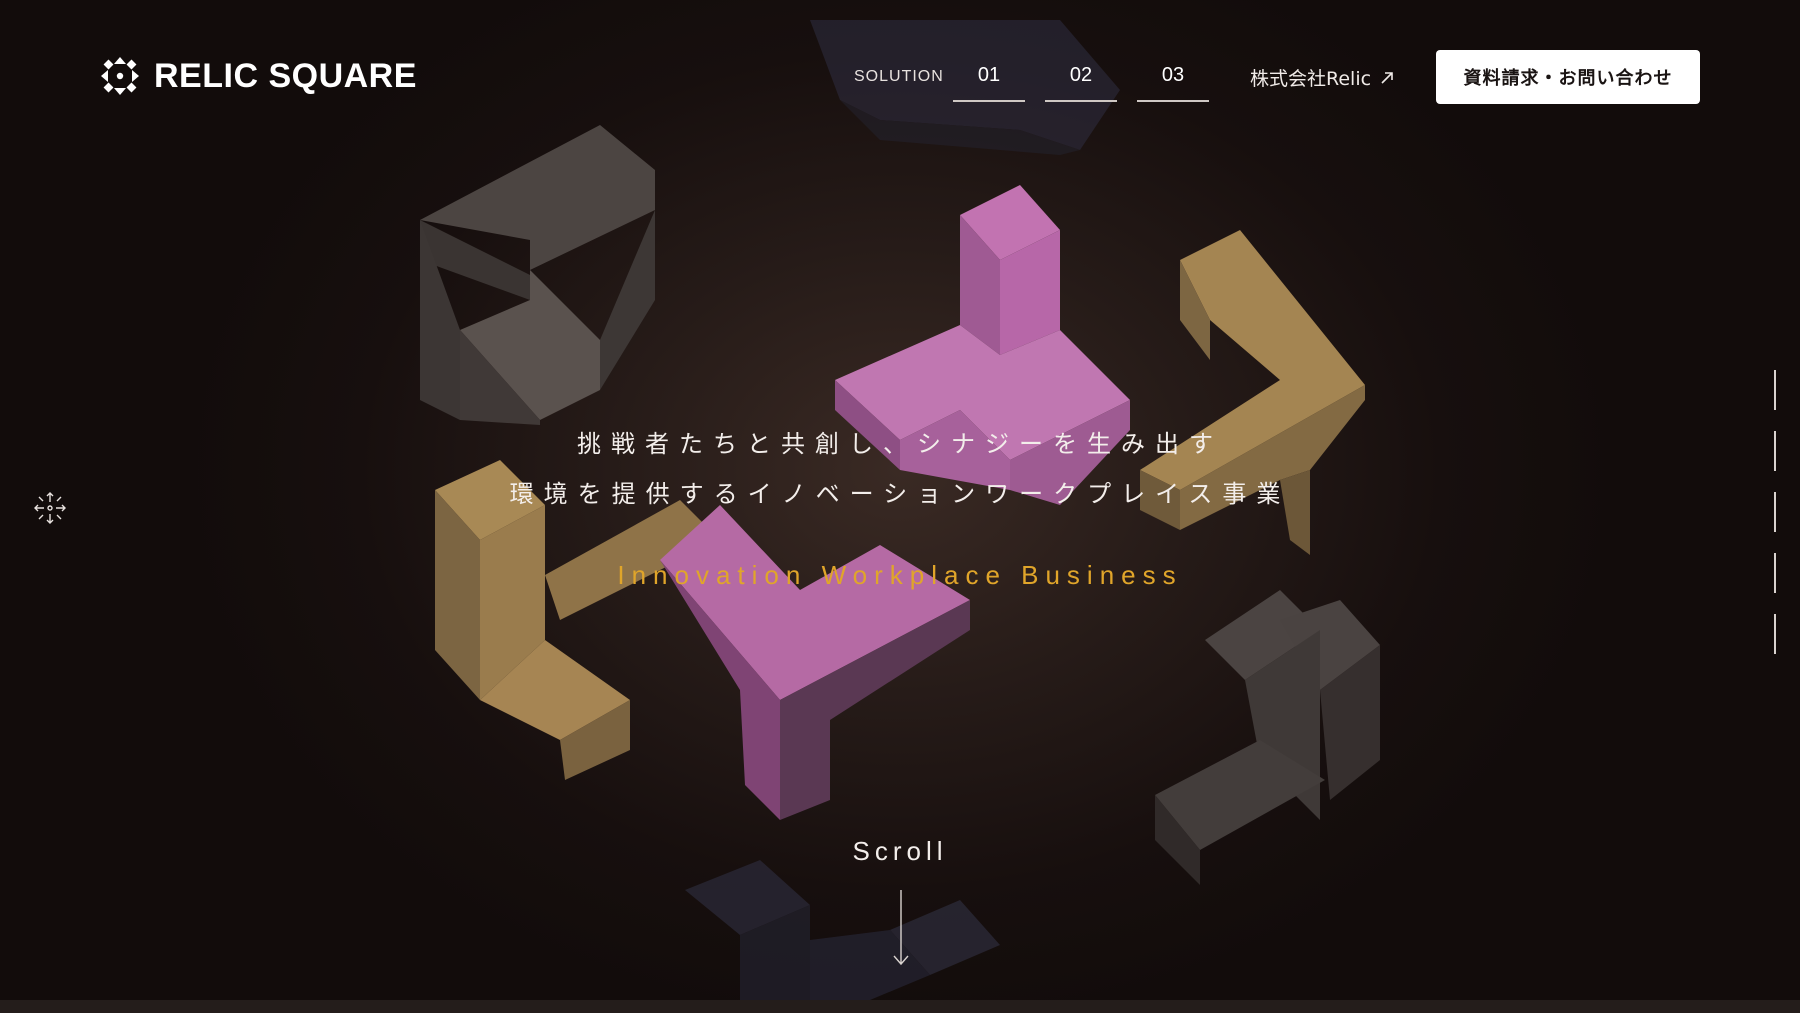  I want to click on relic-square-logo-mark-icon, so click(120, 76).